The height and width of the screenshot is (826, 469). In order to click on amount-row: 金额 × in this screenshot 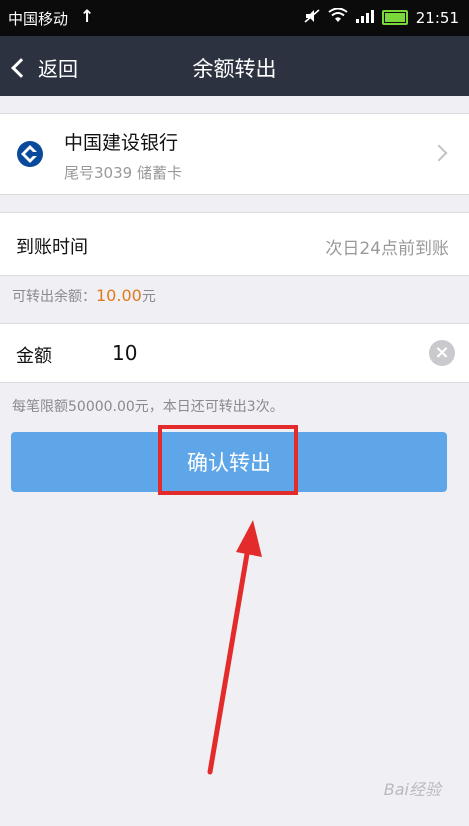, I will do `click(234, 353)`.